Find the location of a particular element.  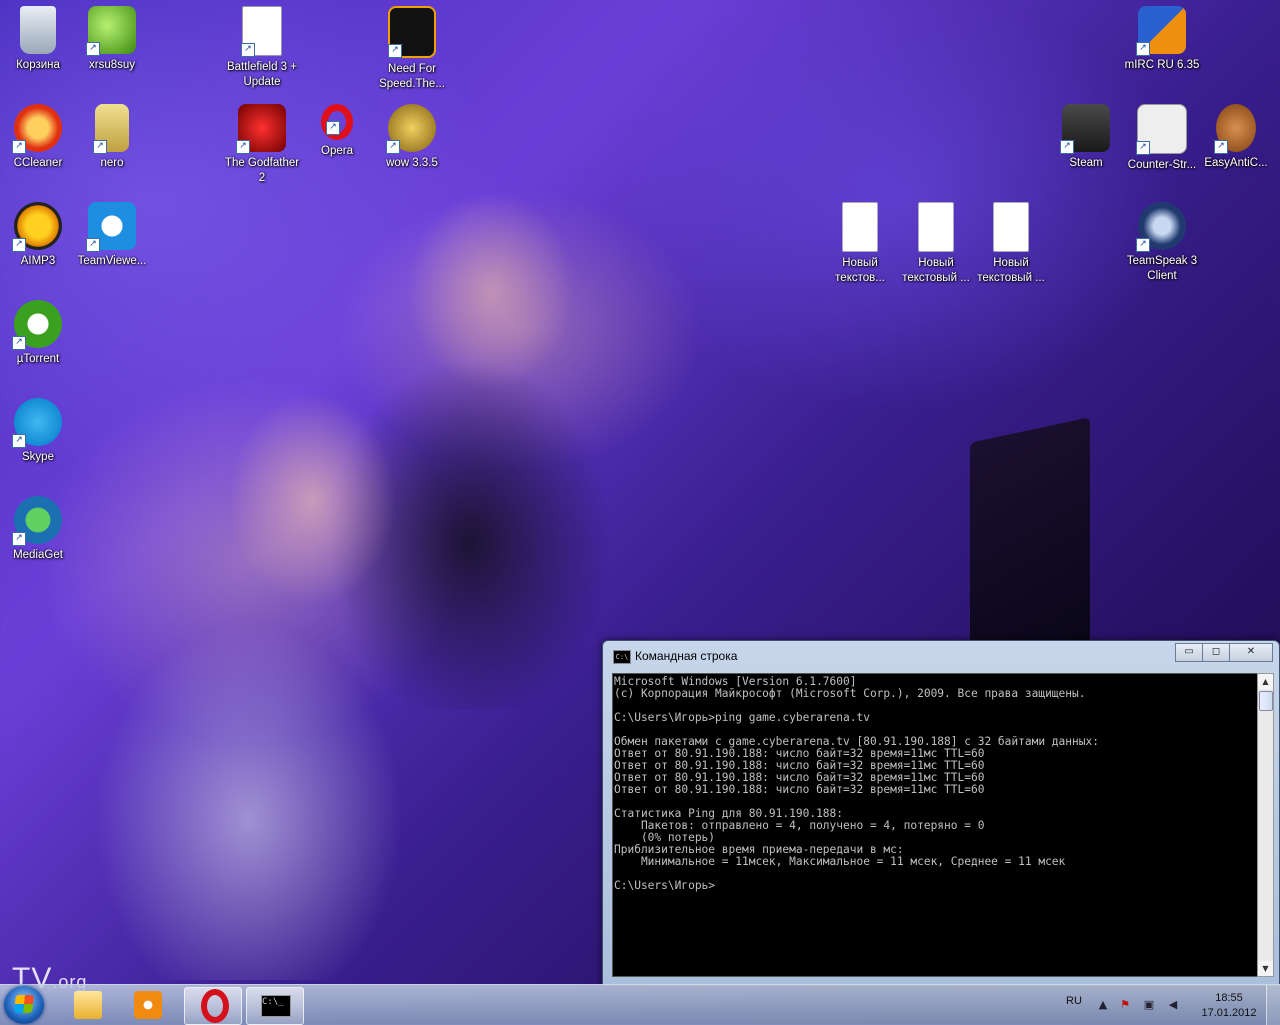

taskbar: C:\_ RU ▲ ⚑ ▣ ◀ 18:55 17.01.2012 is located at coordinates (640, 1004).